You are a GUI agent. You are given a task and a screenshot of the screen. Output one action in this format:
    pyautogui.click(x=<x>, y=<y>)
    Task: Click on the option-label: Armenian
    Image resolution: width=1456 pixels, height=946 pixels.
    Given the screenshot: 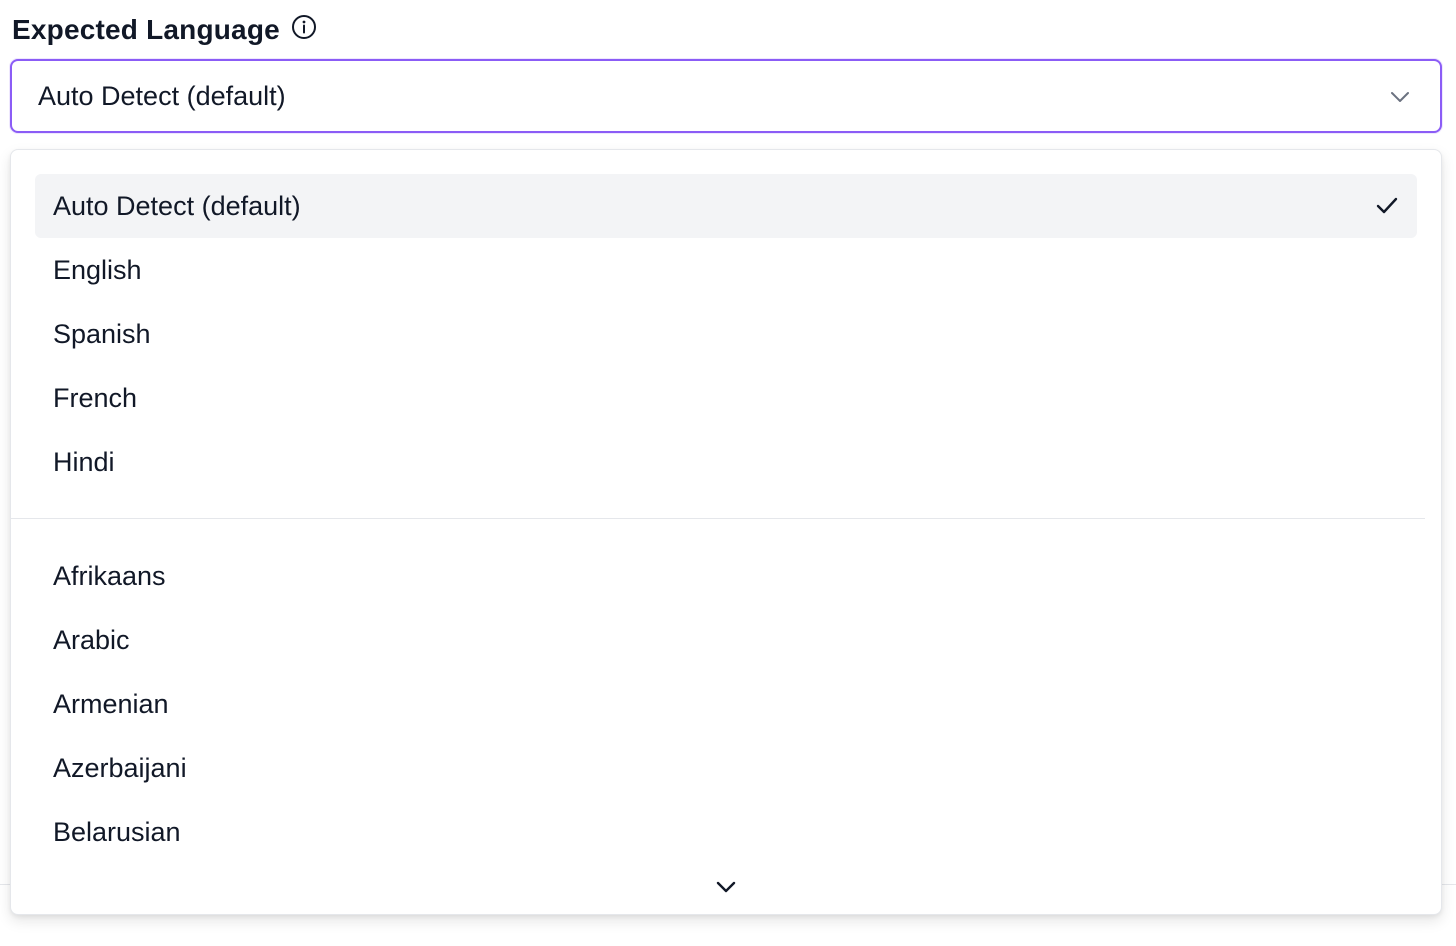 What is the action you would take?
    pyautogui.click(x=111, y=703)
    